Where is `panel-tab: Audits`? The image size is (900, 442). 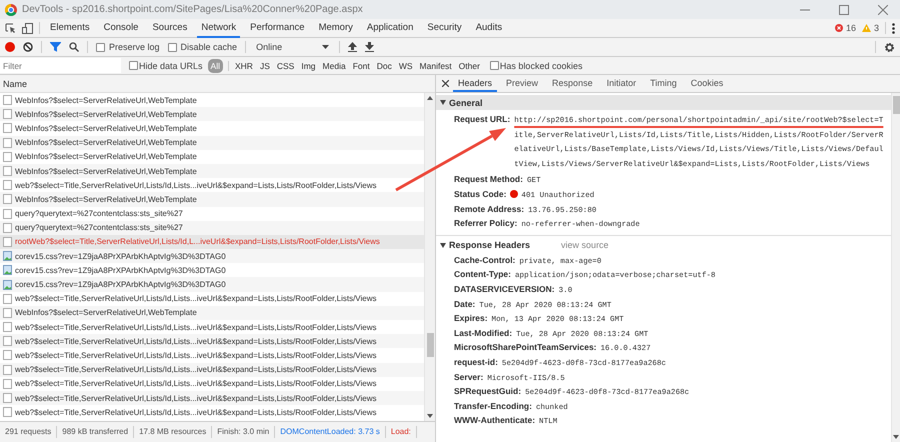 panel-tab: Audits is located at coordinates (489, 29).